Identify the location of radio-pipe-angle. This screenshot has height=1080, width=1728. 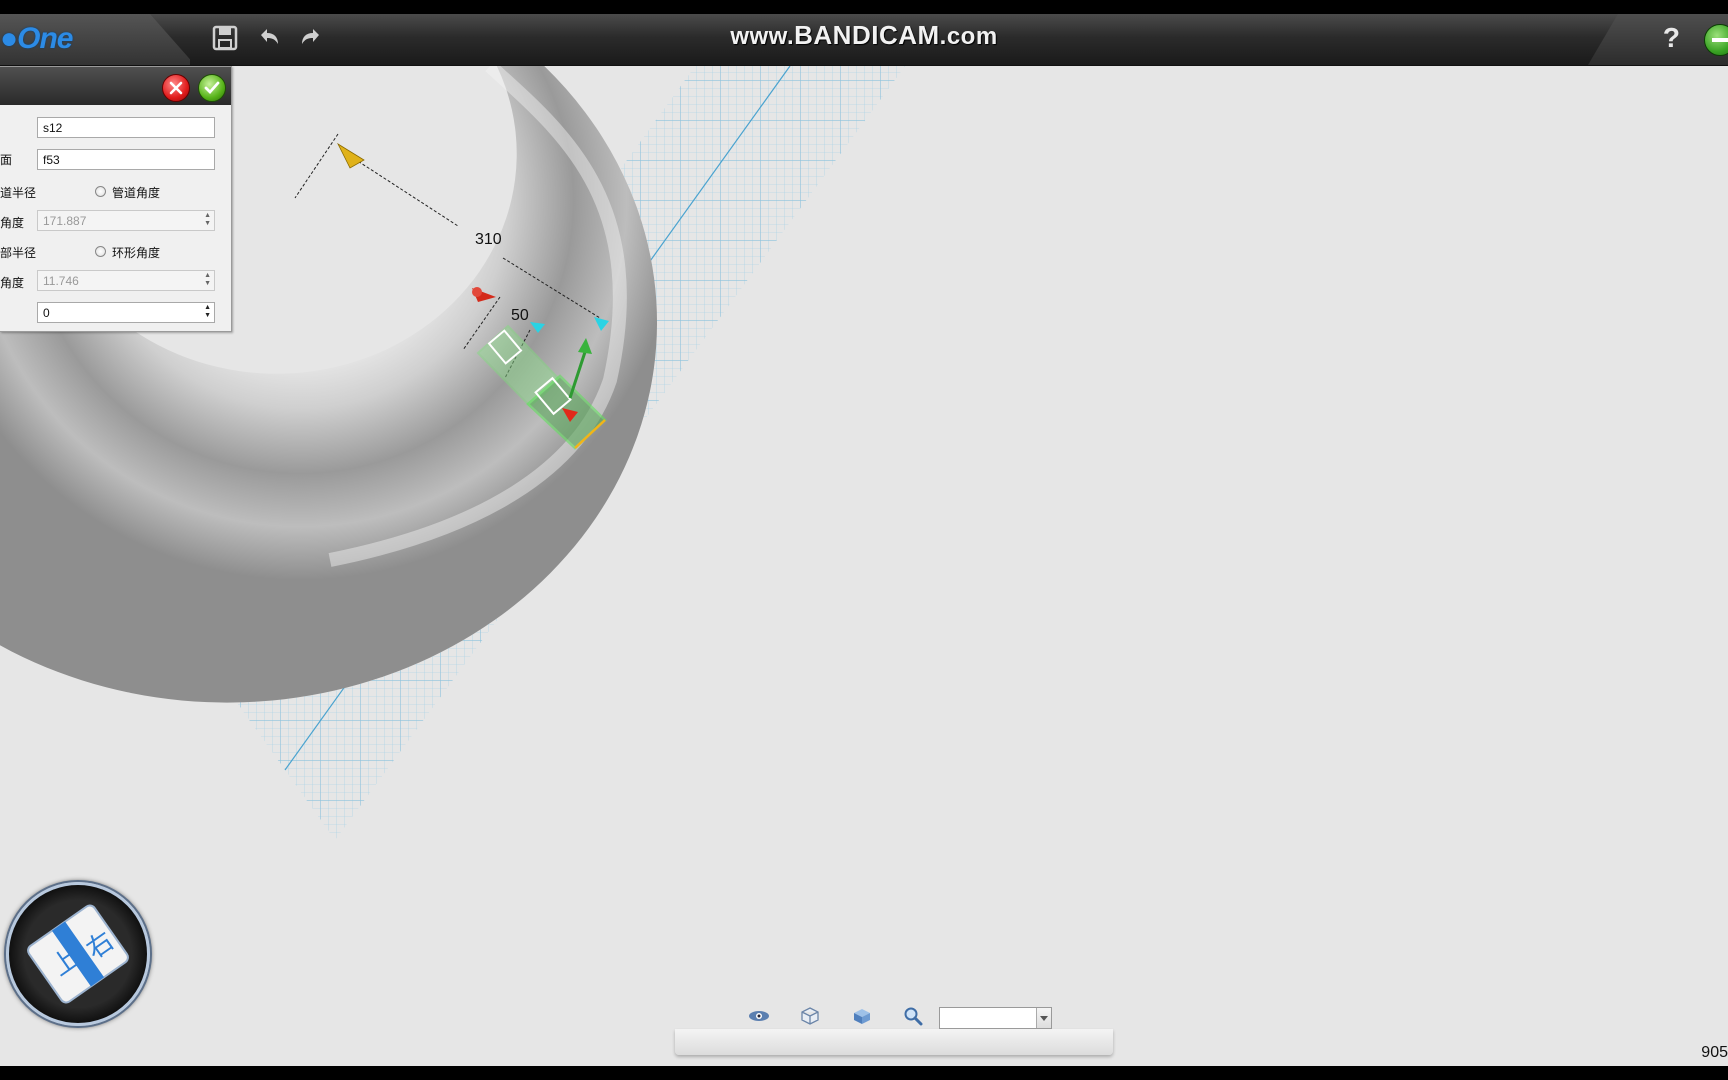
(100, 191).